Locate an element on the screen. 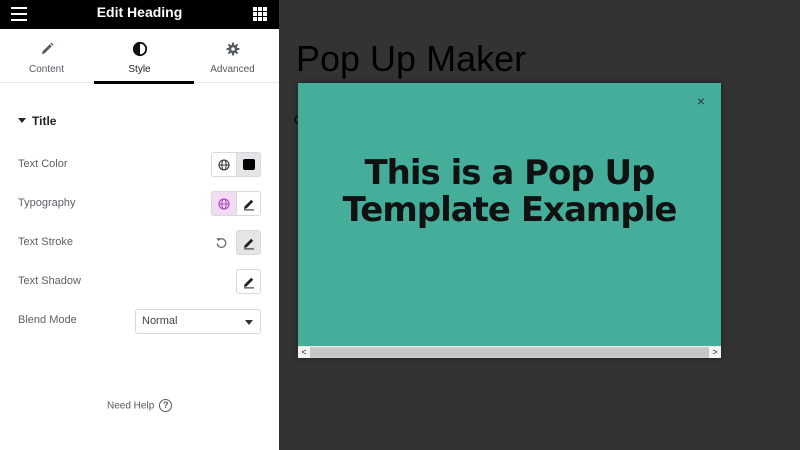  text-stroke-edit-button is located at coordinates (248, 242).